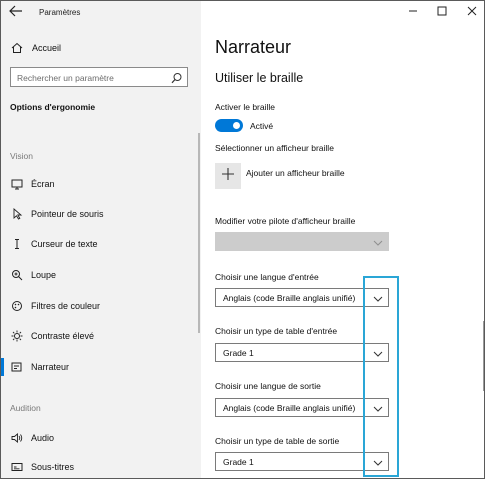 This screenshot has width=485, height=479. What do you see at coordinates (17, 367) in the screenshot?
I see `narrator-icon` at bounding box center [17, 367].